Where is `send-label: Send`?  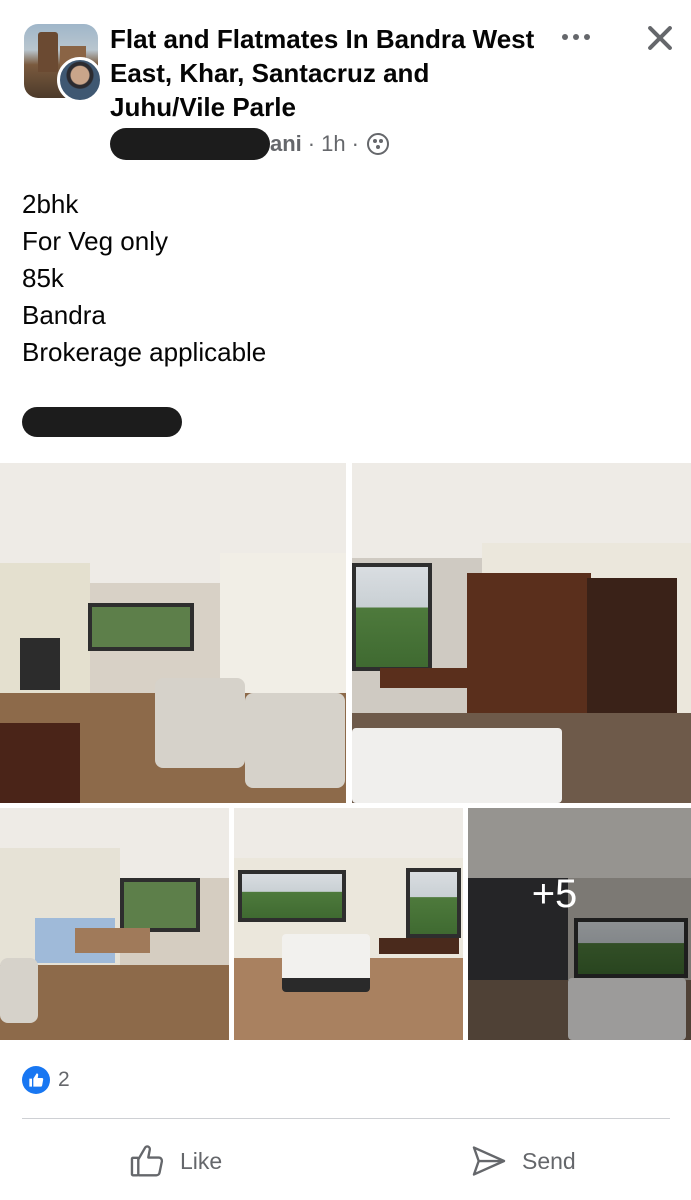 send-label: Send is located at coordinates (549, 1160).